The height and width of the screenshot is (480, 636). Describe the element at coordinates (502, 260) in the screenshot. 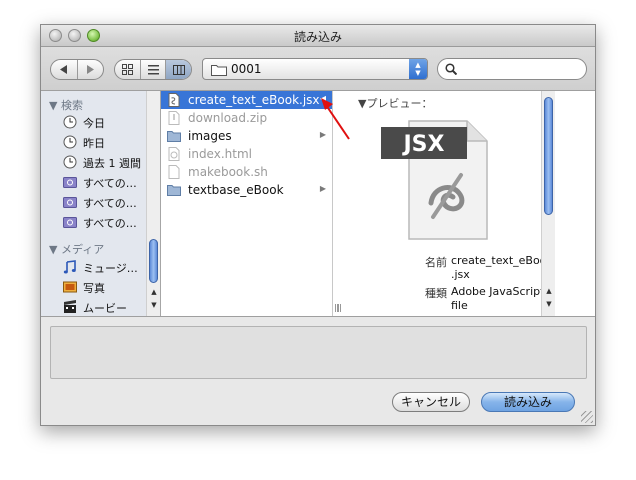

I see `preview-name-line: create_text_eBook` at that location.